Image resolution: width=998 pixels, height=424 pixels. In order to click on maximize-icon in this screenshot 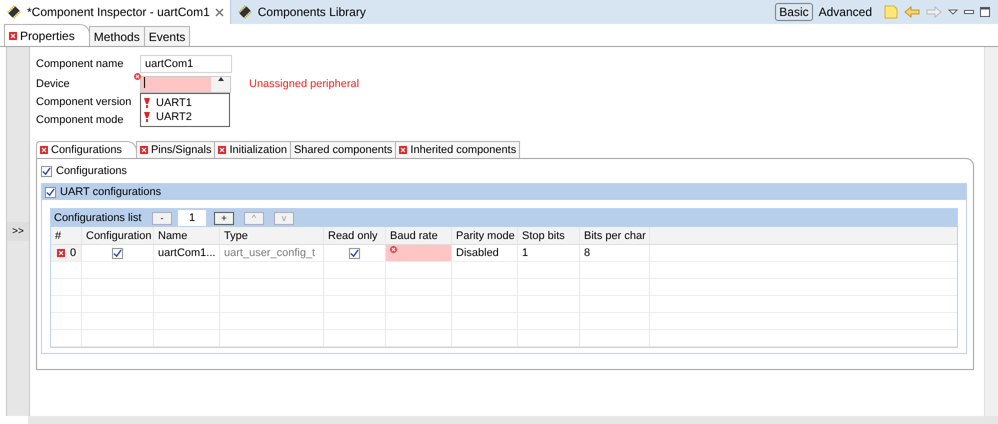, I will do `click(985, 12)`.